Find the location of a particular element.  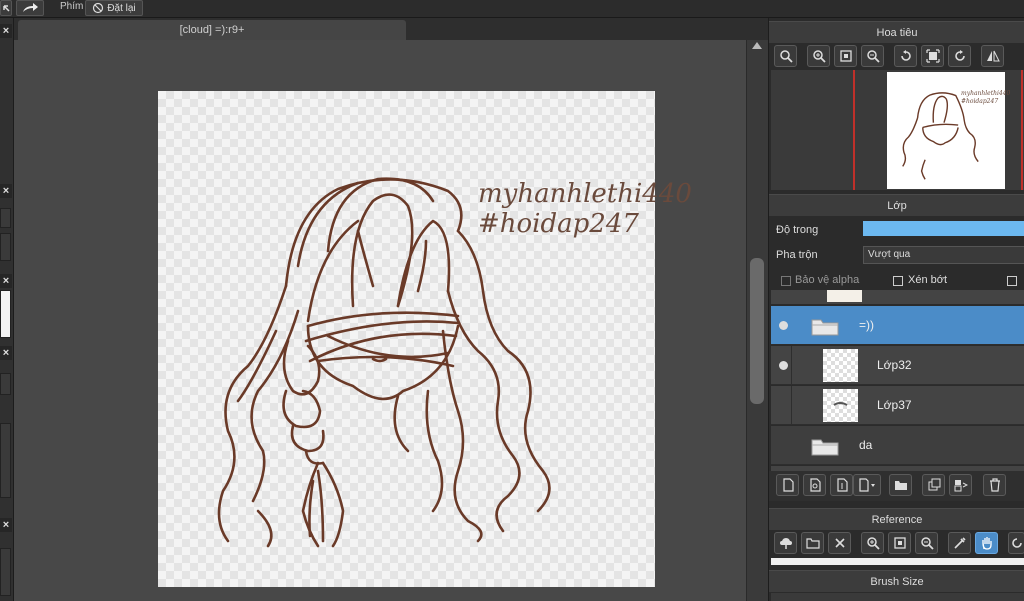

rotate-icon is located at coordinates (1016, 543).